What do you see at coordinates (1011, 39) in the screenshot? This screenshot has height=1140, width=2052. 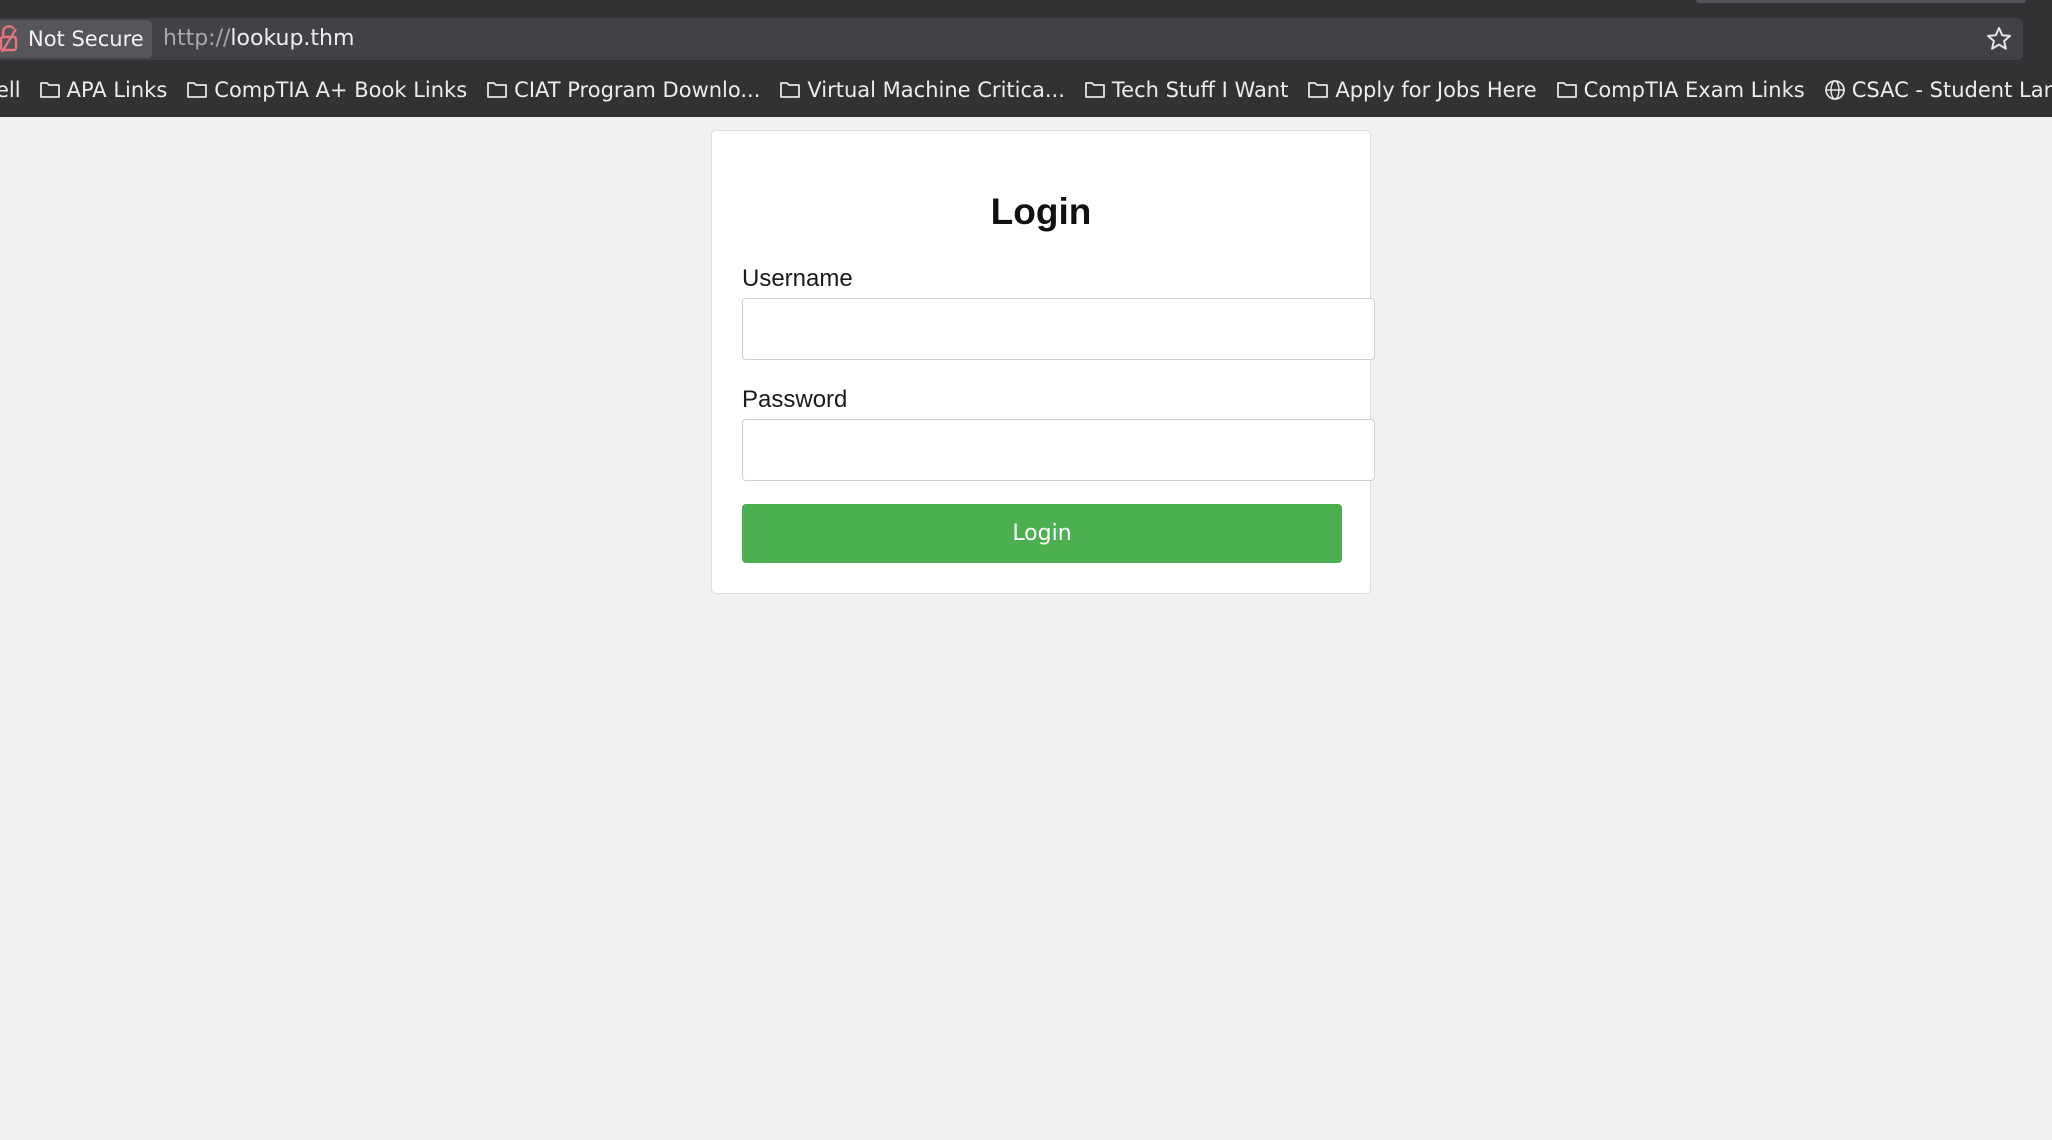 I see `address-bar: Not Secure http://lookup.thm` at bounding box center [1011, 39].